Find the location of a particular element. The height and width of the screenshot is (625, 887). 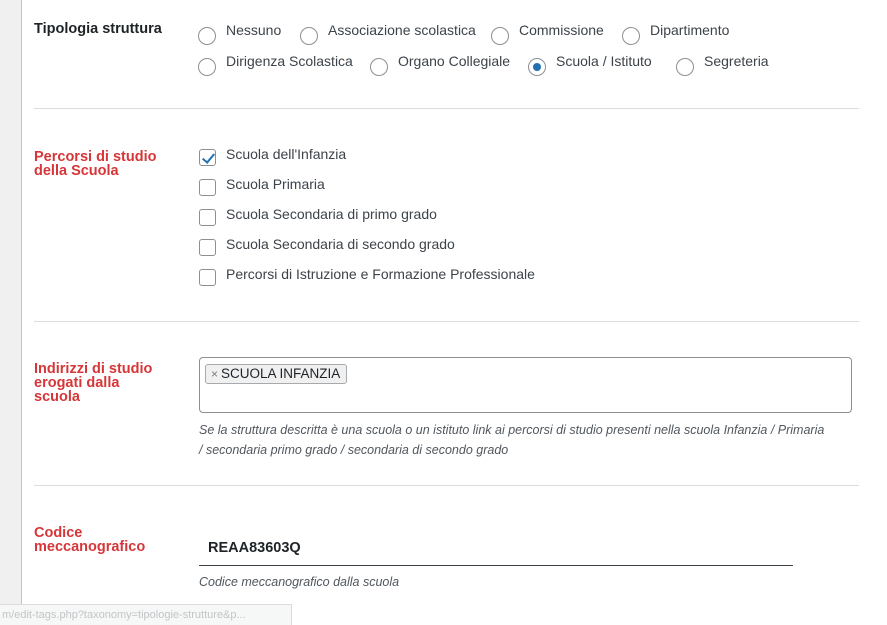

remove-tag-icon: × is located at coordinates (214, 374).